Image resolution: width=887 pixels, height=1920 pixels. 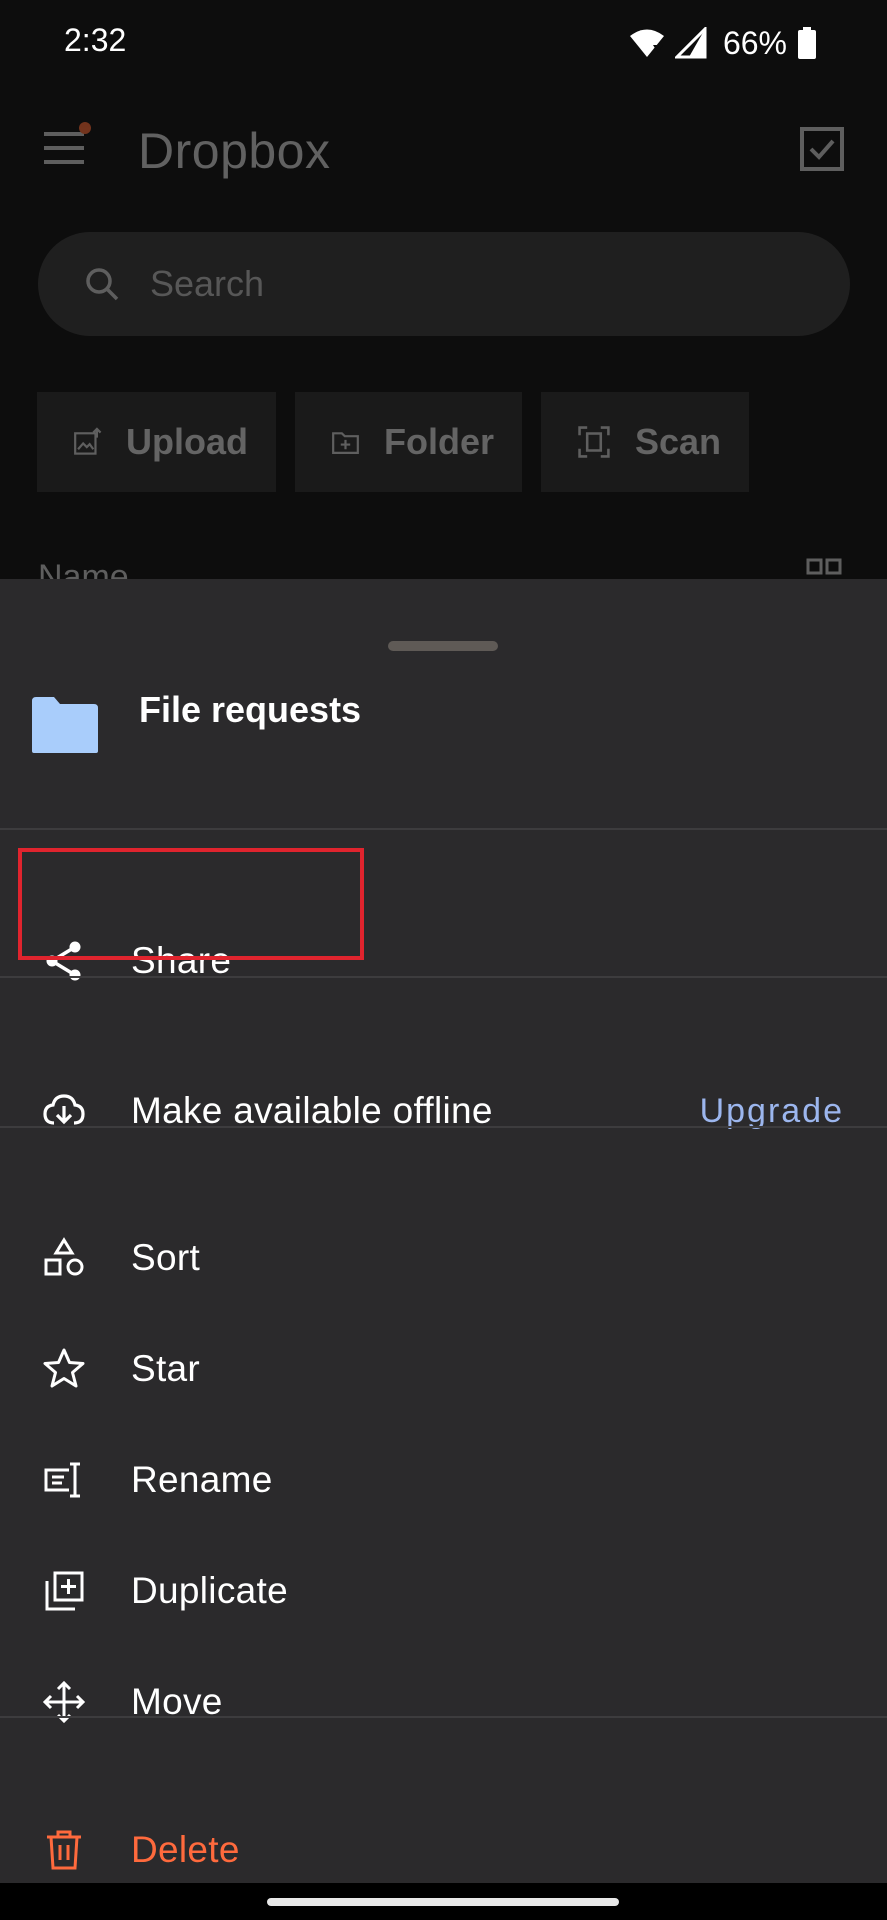 What do you see at coordinates (438, 441) in the screenshot?
I see `folder-label: Folder` at bounding box center [438, 441].